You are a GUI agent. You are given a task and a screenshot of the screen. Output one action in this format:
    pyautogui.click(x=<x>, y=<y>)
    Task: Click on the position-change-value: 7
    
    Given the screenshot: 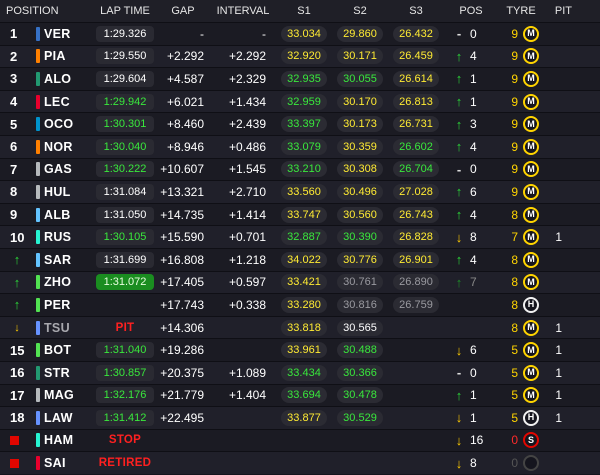 What is the action you would take?
    pyautogui.click(x=473, y=282)
    